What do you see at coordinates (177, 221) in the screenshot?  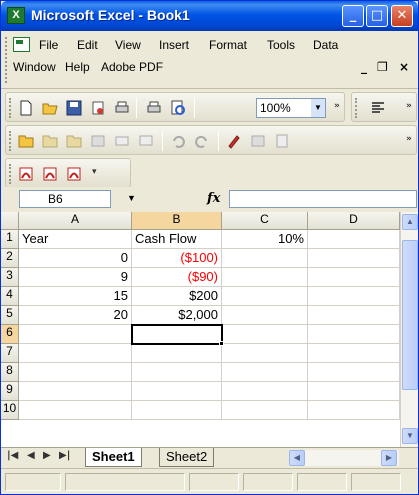 I see `column-header: B` at bounding box center [177, 221].